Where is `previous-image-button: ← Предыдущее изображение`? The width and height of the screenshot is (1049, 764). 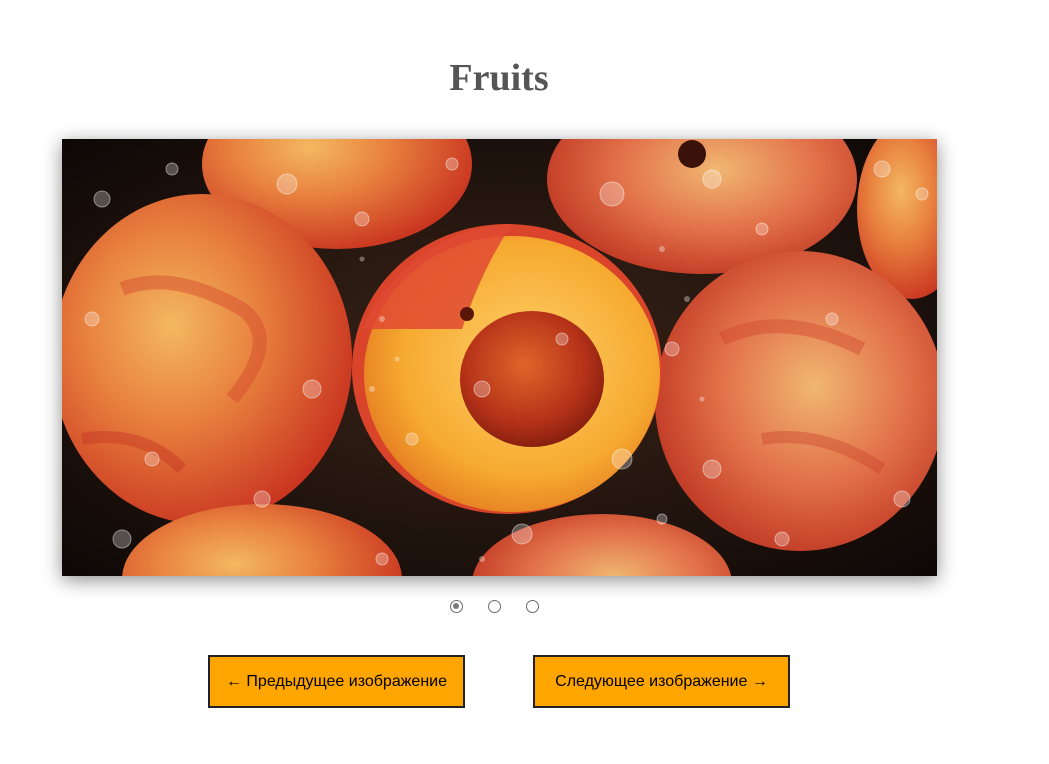
previous-image-button: ← Предыдущее изображение is located at coordinates (336, 681).